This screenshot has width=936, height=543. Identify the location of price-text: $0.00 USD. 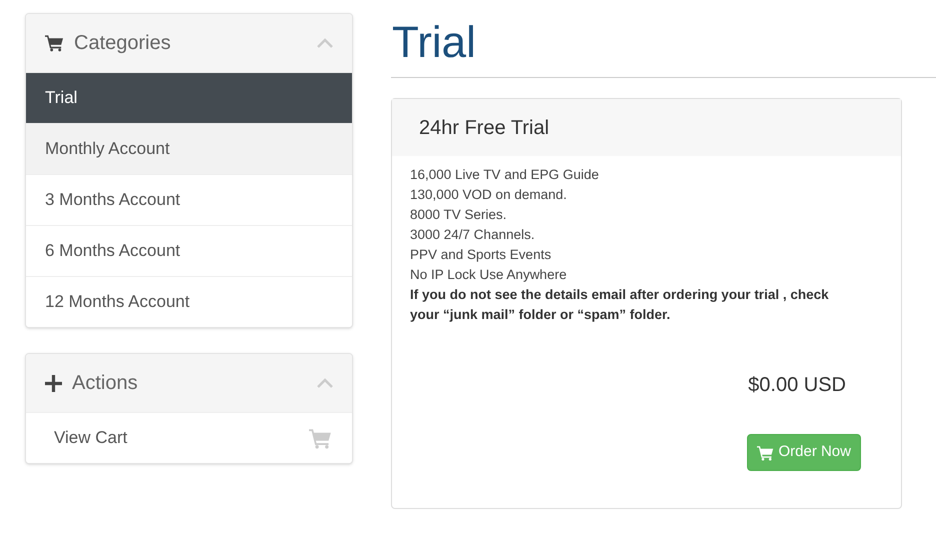
(797, 385).